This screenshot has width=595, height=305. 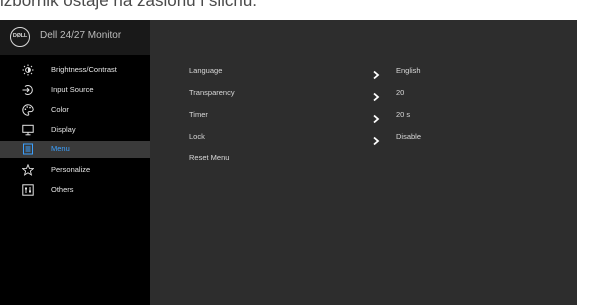 I want to click on sidebar-item-color: Color, so click(x=75, y=110).